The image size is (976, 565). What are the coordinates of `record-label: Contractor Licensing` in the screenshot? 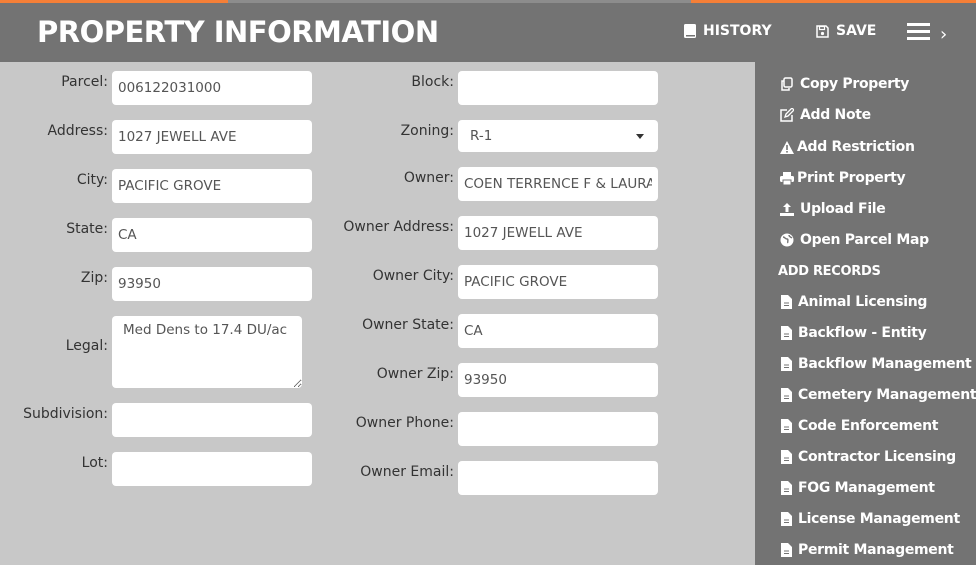 It's located at (877, 457).